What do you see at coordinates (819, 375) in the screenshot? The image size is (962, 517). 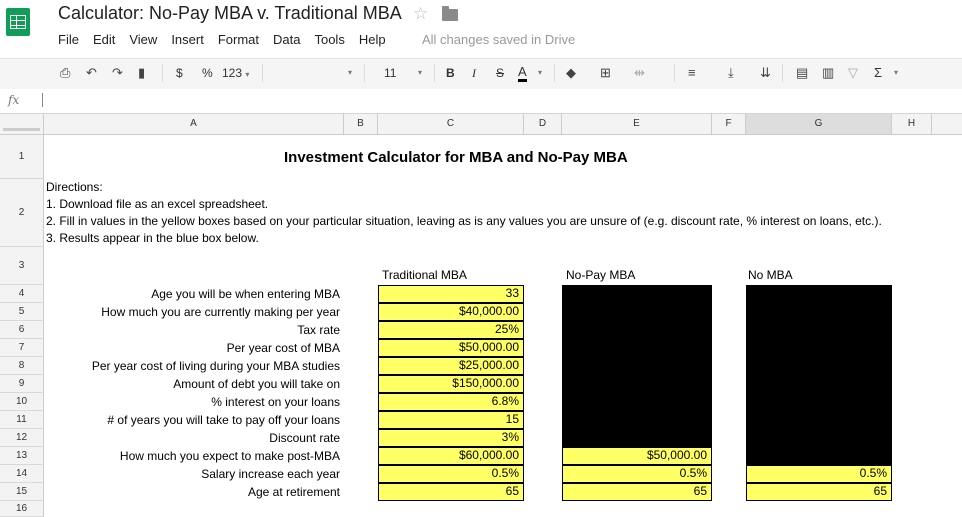 I see `no-mba-blackout` at bounding box center [819, 375].